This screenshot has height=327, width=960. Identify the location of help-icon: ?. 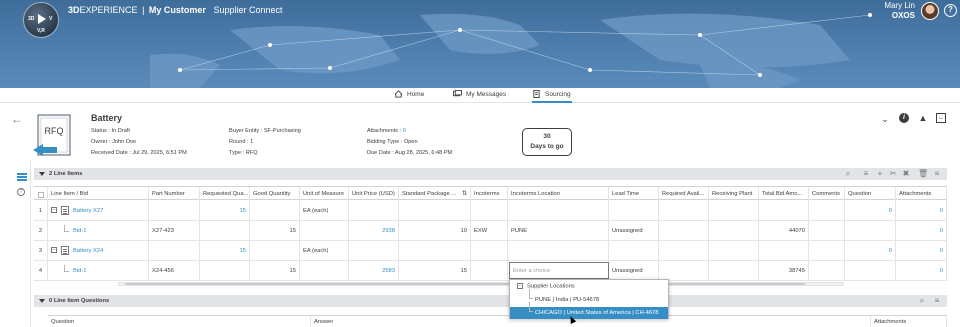
(950, 10).